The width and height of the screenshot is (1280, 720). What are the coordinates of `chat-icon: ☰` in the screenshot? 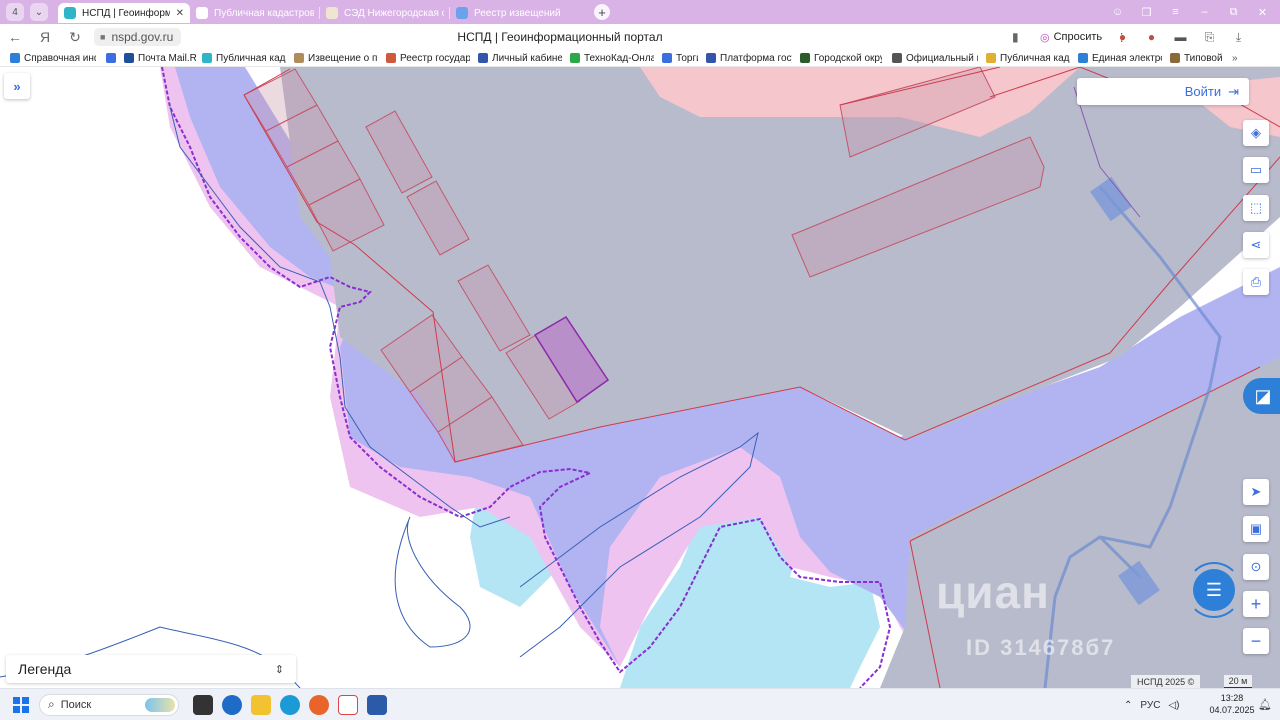 It's located at (1214, 589).